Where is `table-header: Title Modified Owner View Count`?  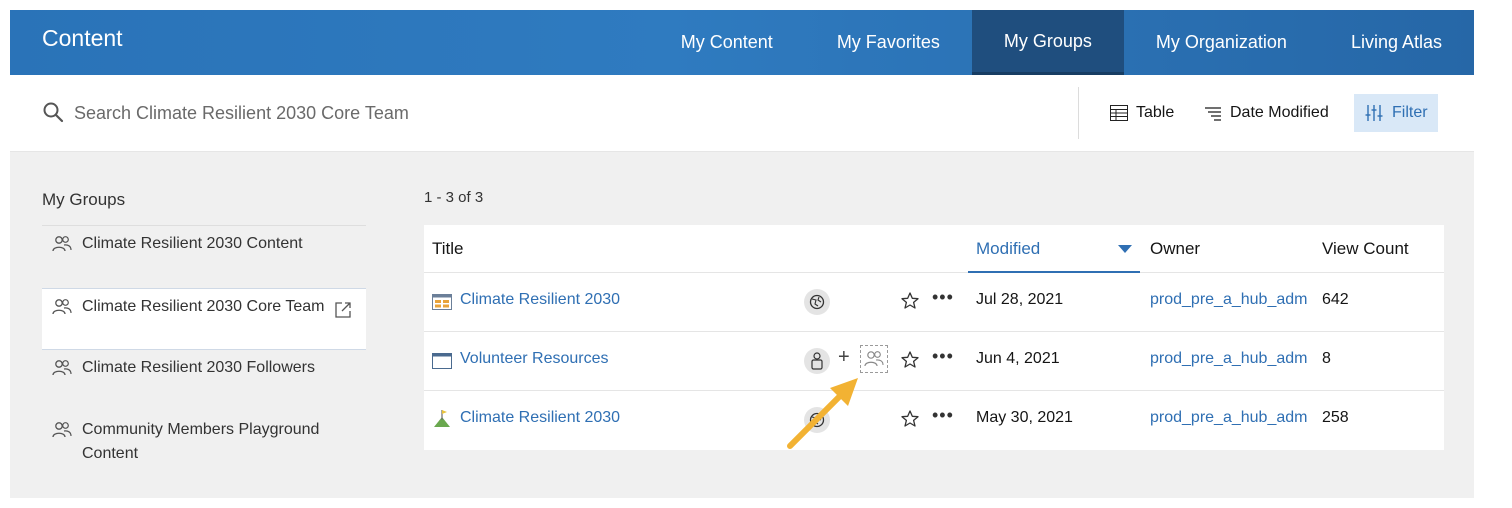 table-header: Title Modified Owner View Count is located at coordinates (934, 249).